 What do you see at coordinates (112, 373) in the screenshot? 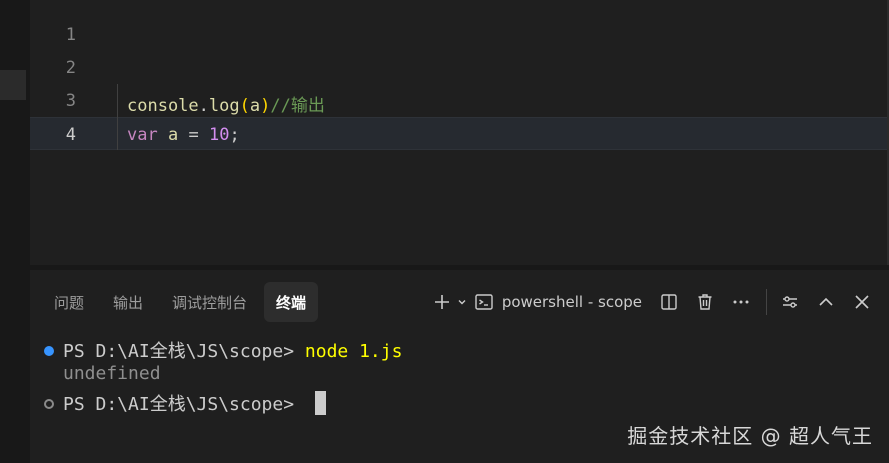
I see `terminal-output-text: undefined` at bounding box center [112, 373].